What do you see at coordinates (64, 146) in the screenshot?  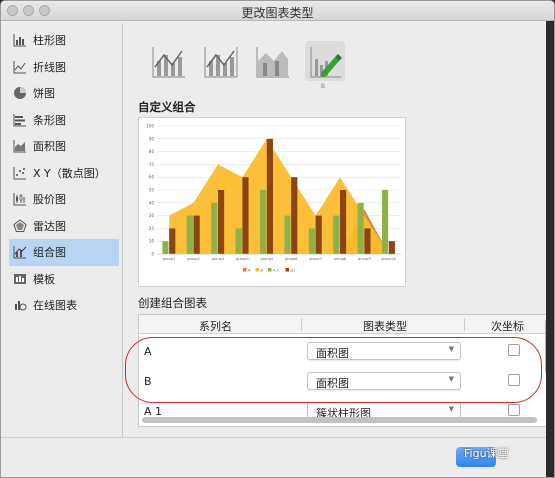 I see `sidebar-item-area: 面积图` at bounding box center [64, 146].